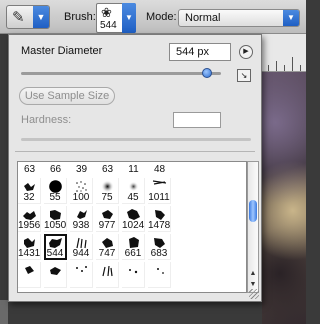 The image size is (320, 324). Describe the element at coordinates (46, 120) in the screenshot. I see `hardness-label: Hardness:` at that location.